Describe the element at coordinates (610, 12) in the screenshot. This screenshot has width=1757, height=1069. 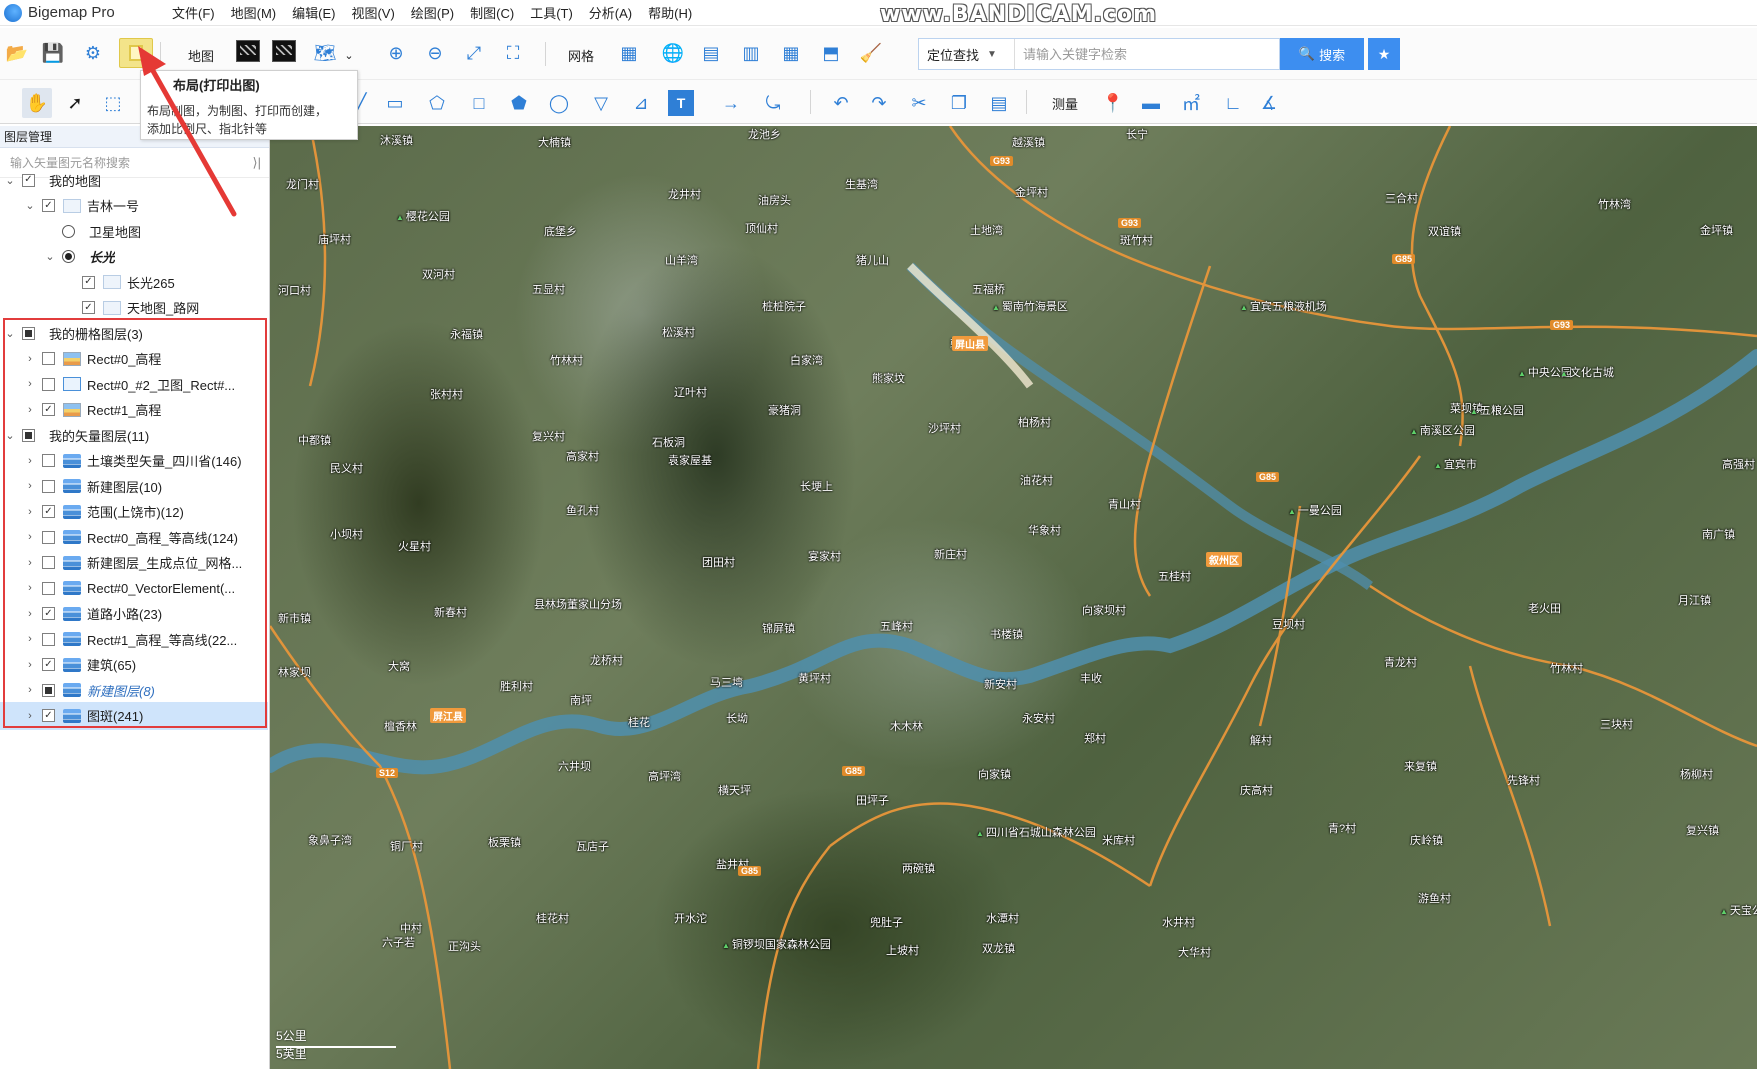
I see `menu-item: 分析(A)` at that location.